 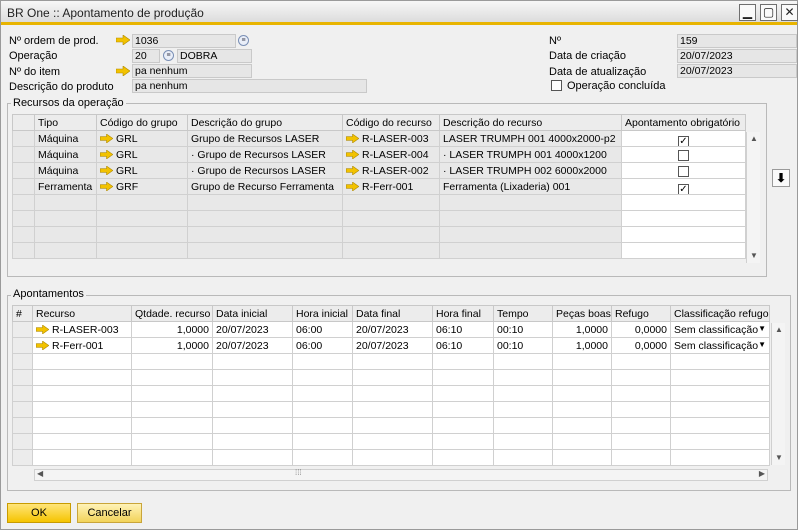 I want to click on col-hora-inicial: Hora inicial, so click(x=322, y=313).